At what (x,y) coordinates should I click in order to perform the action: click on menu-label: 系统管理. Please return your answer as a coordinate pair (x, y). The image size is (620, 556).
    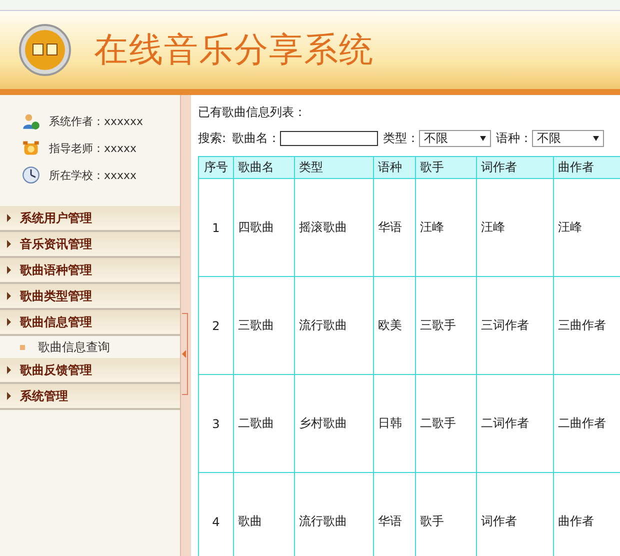
    Looking at the image, I should click on (44, 396).